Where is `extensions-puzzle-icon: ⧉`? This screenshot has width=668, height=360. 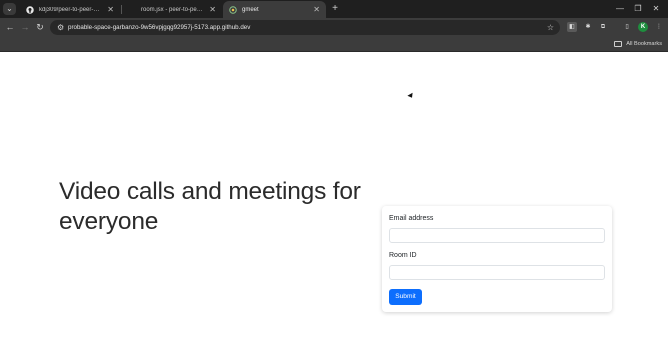
extensions-puzzle-icon: ⧉ is located at coordinates (603, 27).